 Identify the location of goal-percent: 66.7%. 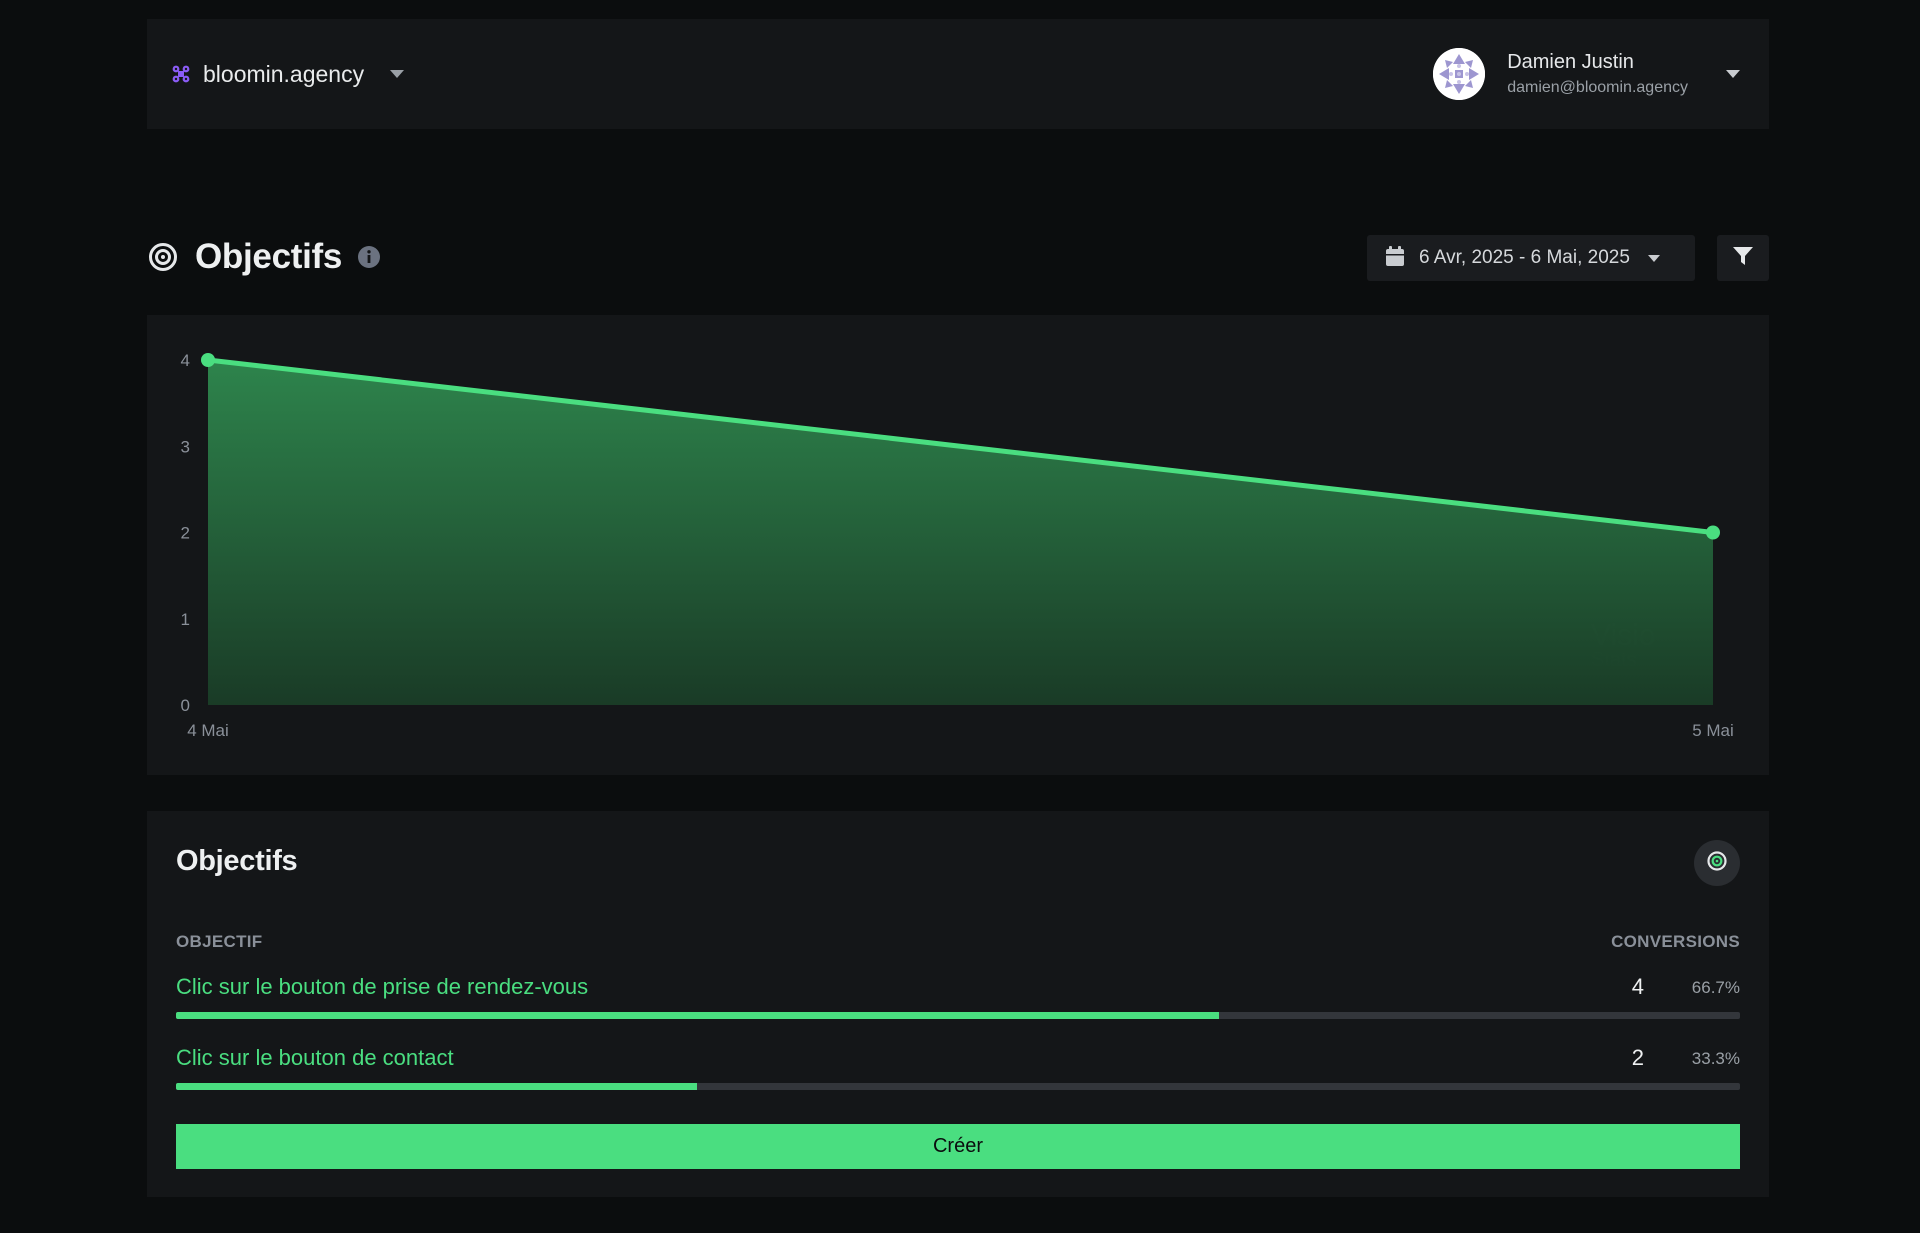
(1715, 987).